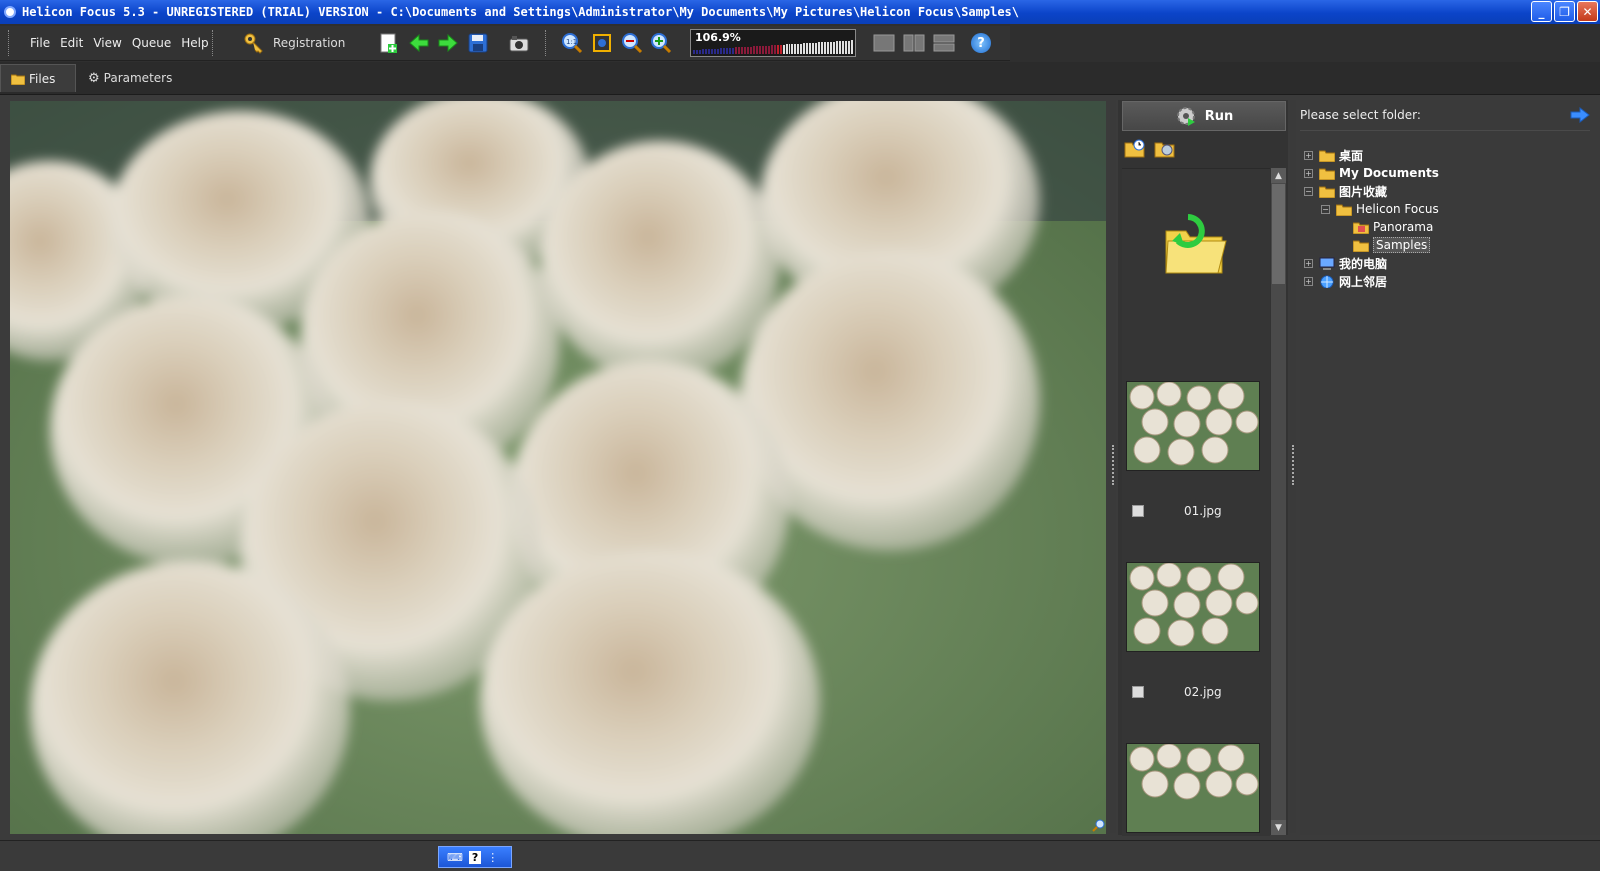 Image resolution: width=1600 pixels, height=871 pixels. Describe the element at coordinates (1278, 501) in the screenshot. I see `file-list-scrollbar: ▲ ▼` at that location.